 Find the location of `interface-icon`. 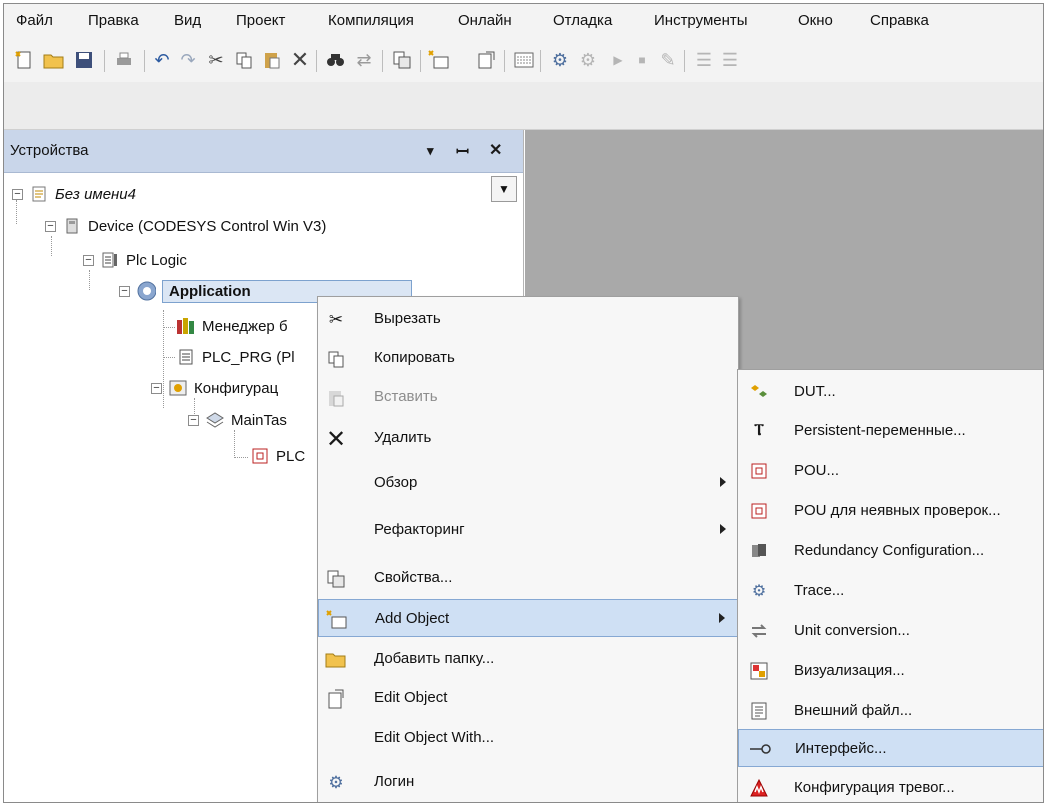

interface-icon is located at coordinates (760, 749).